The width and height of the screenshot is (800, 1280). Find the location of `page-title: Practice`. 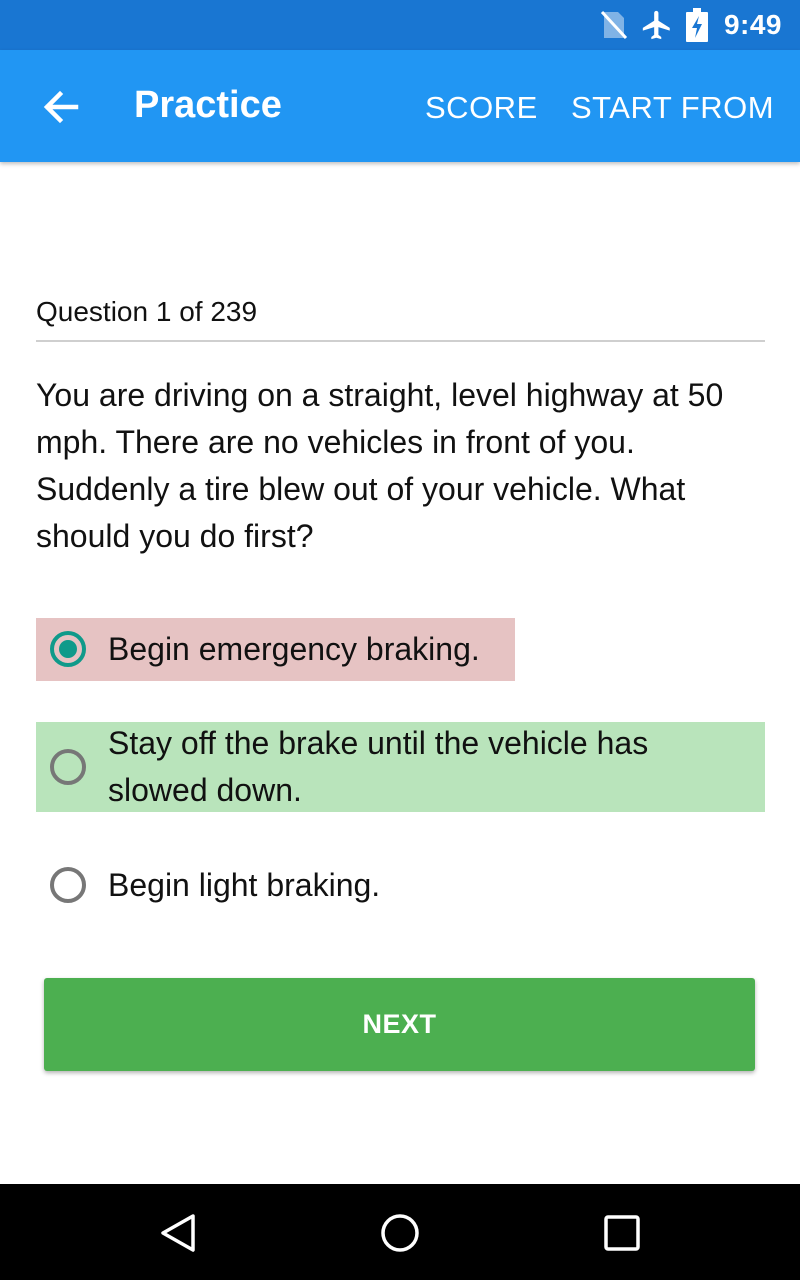

page-title: Practice is located at coordinates (208, 105).